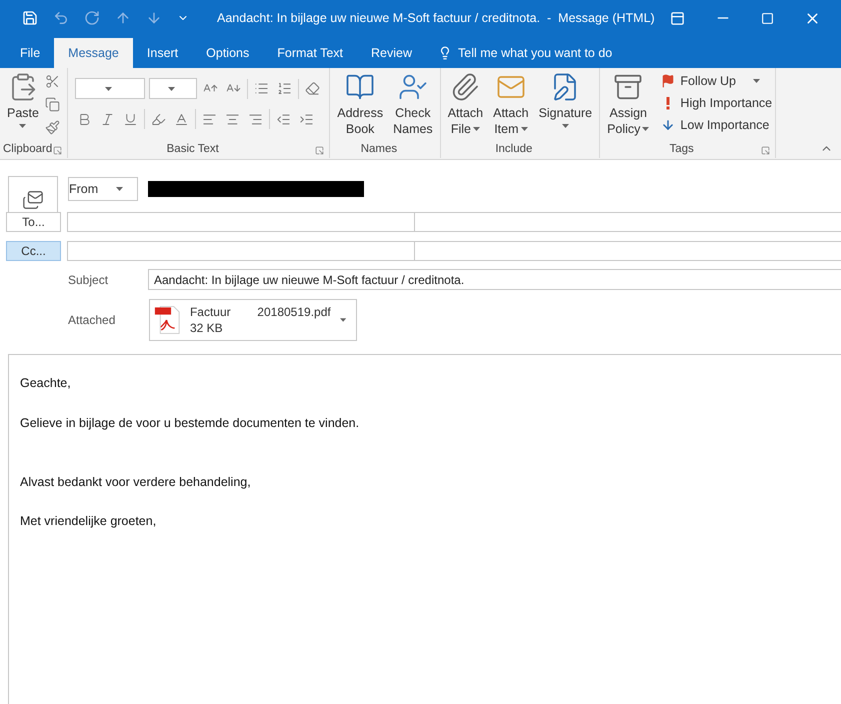  I want to click on pdf-file-icon, so click(167, 320).